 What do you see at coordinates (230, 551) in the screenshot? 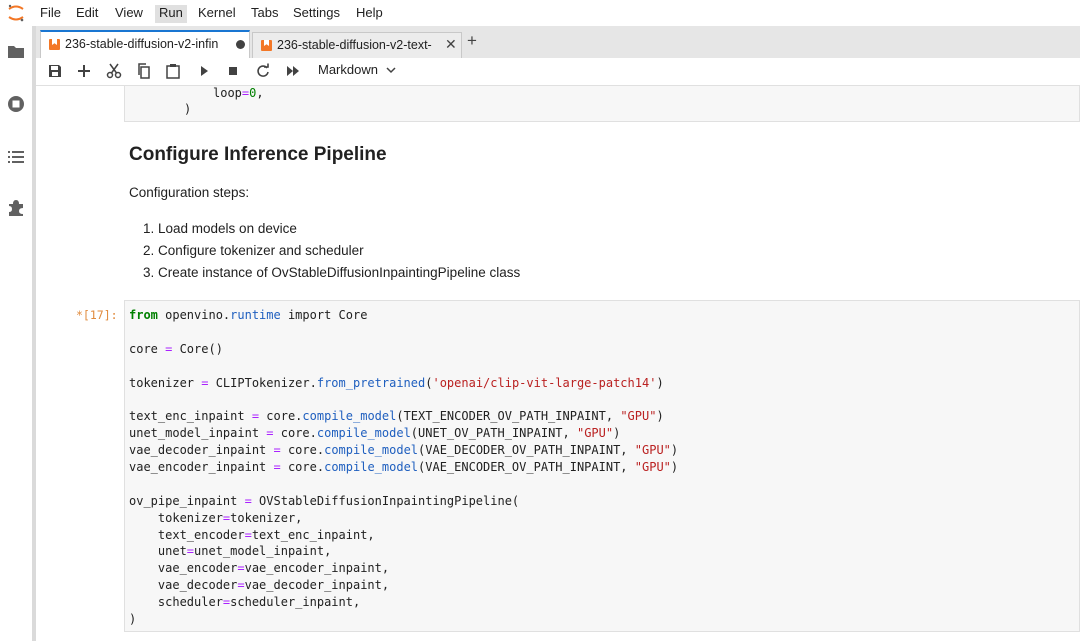
I see `code-line: unet=unet_model_inpaint,` at bounding box center [230, 551].